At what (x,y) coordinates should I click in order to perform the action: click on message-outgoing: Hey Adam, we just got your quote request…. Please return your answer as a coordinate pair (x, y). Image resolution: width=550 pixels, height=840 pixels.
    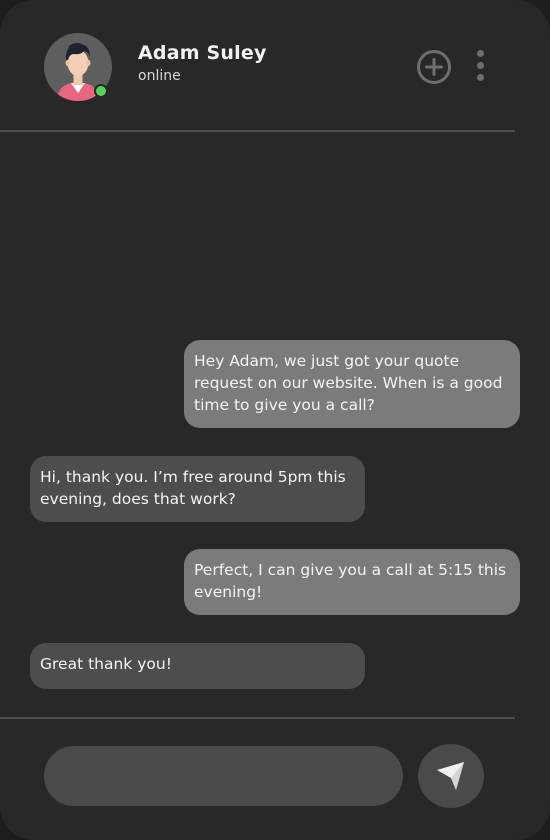
    Looking at the image, I should click on (352, 384).